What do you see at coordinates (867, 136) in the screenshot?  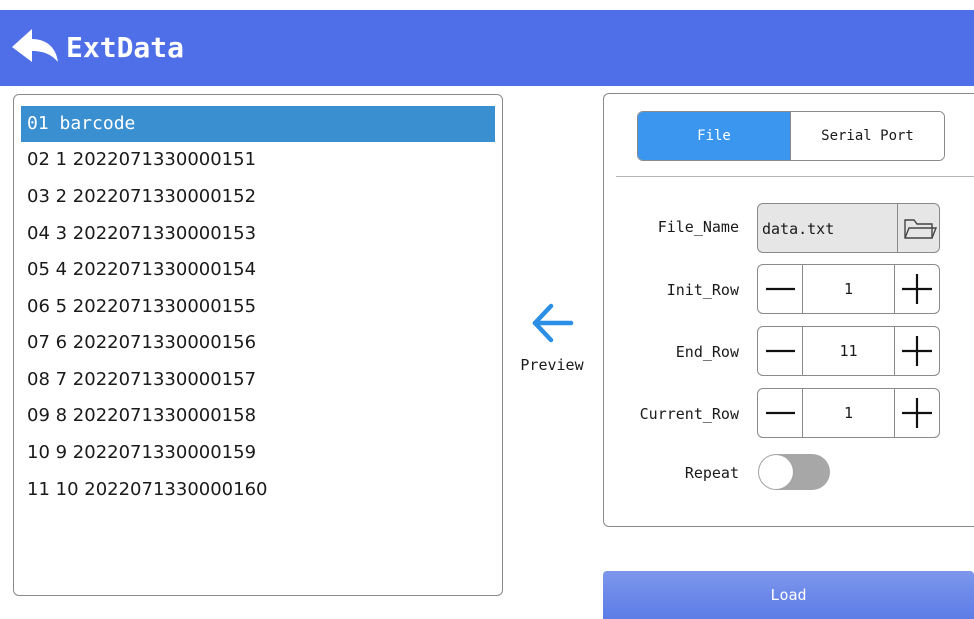 I see `tab-serial-port: Serial Port` at bounding box center [867, 136].